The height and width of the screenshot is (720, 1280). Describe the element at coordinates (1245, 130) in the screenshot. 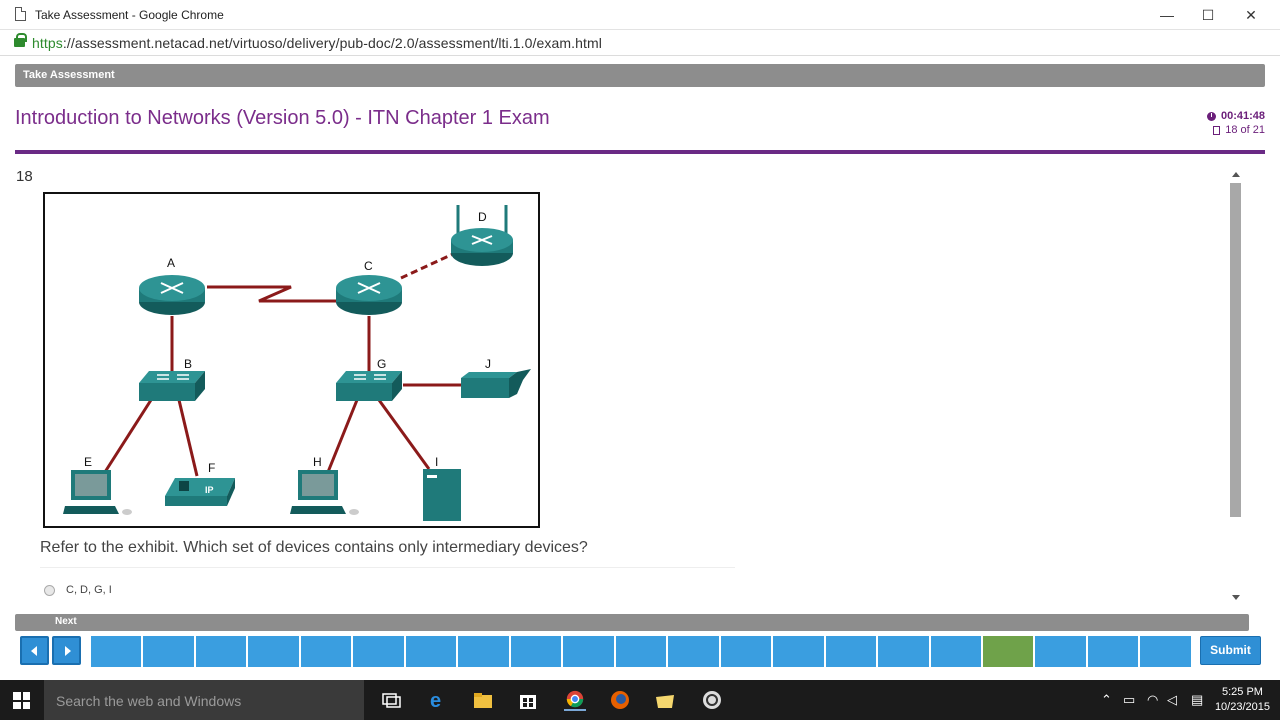

I see `question-progress: 18 of 21` at that location.